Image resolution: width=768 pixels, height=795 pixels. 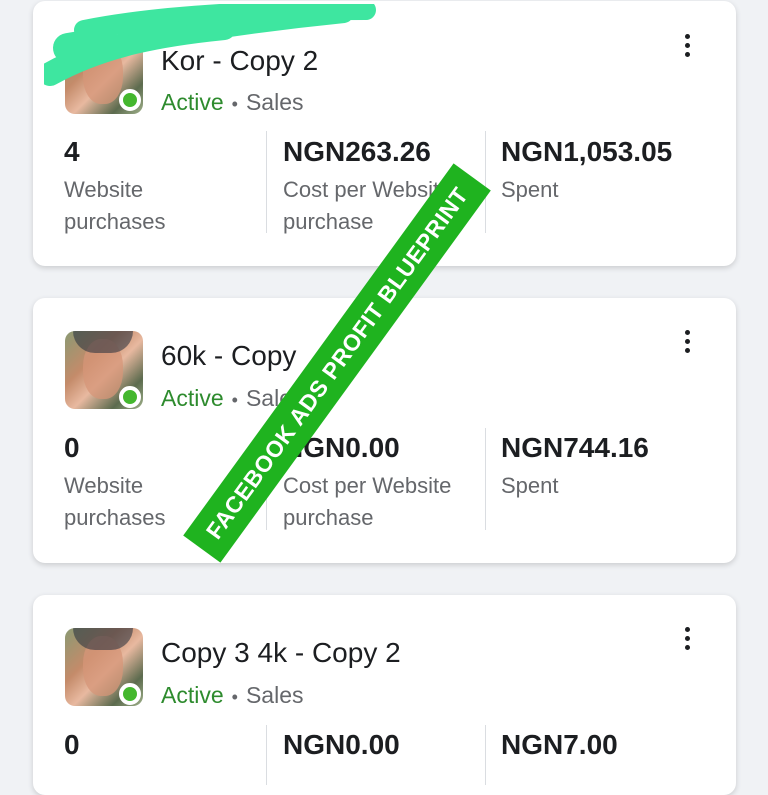 I want to click on metric-cost-per-purchase: NGN0.00 Cost per Website purchase, so click(x=367, y=483).